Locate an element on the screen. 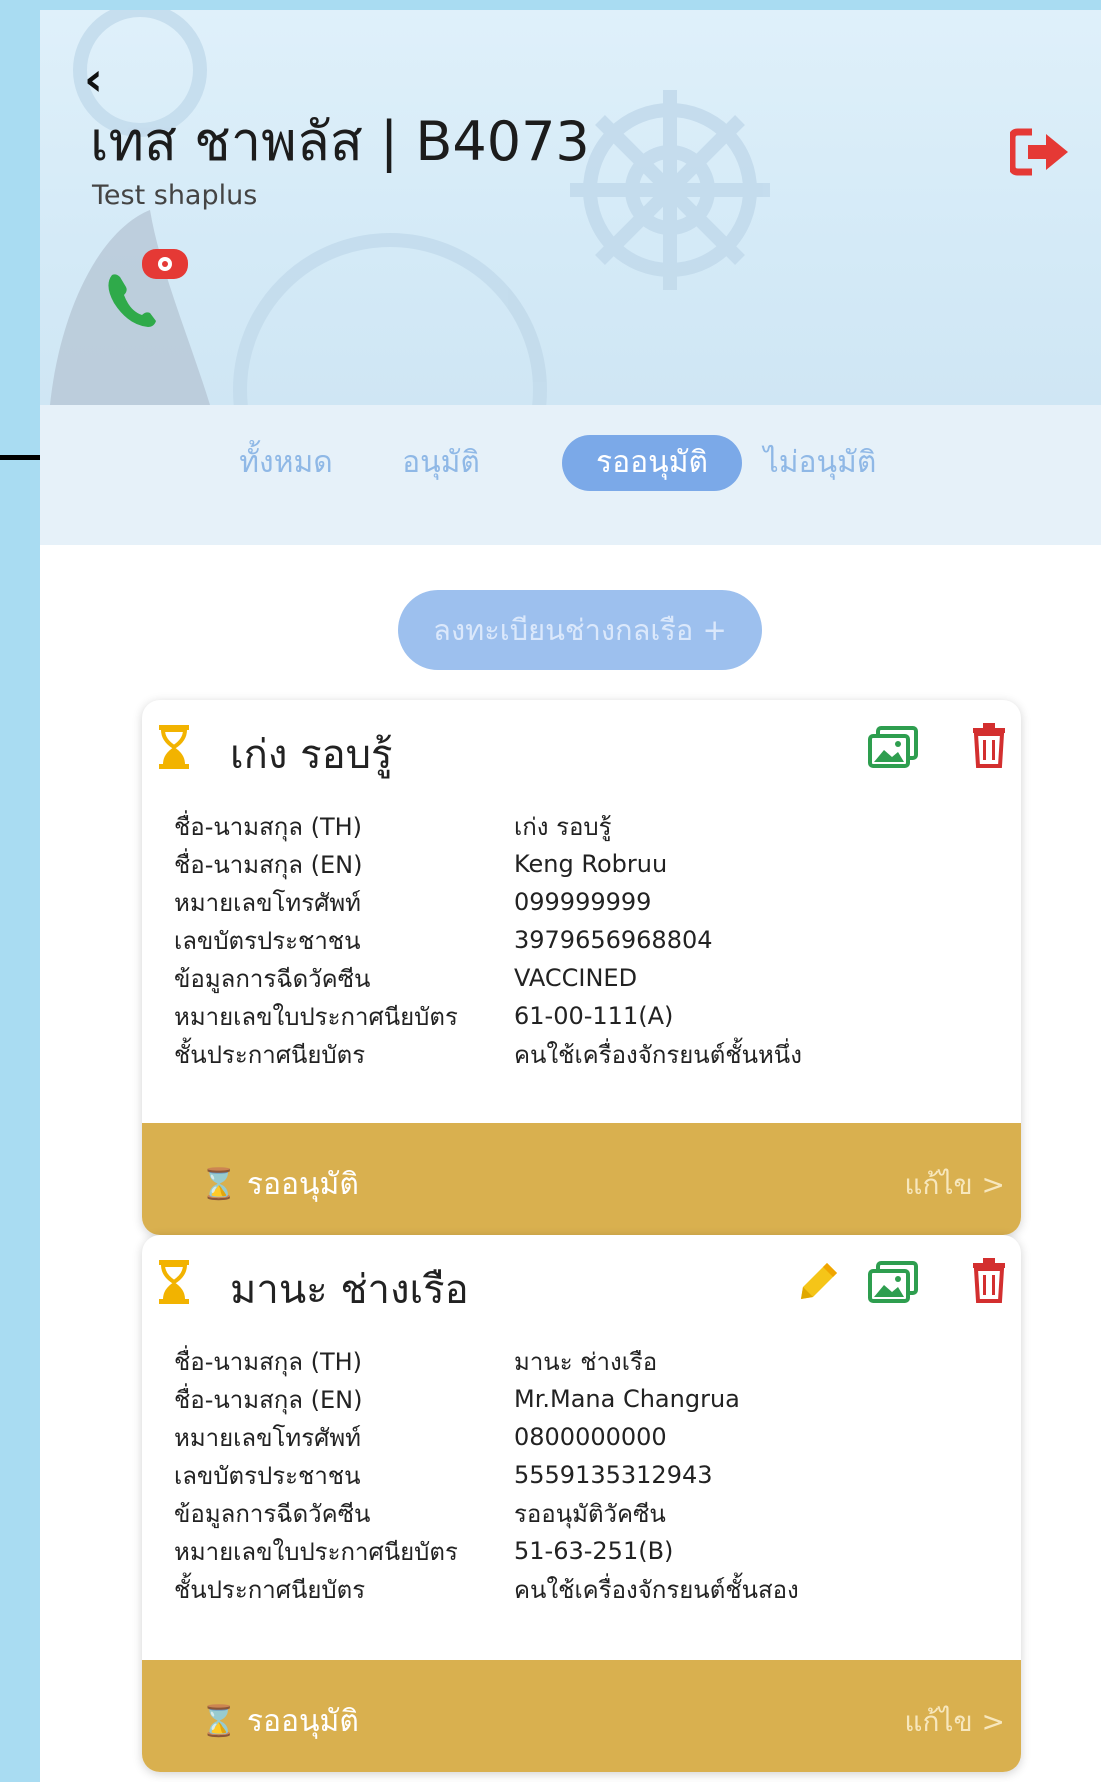  field-value: 3979656968804 is located at coordinates (613, 940).